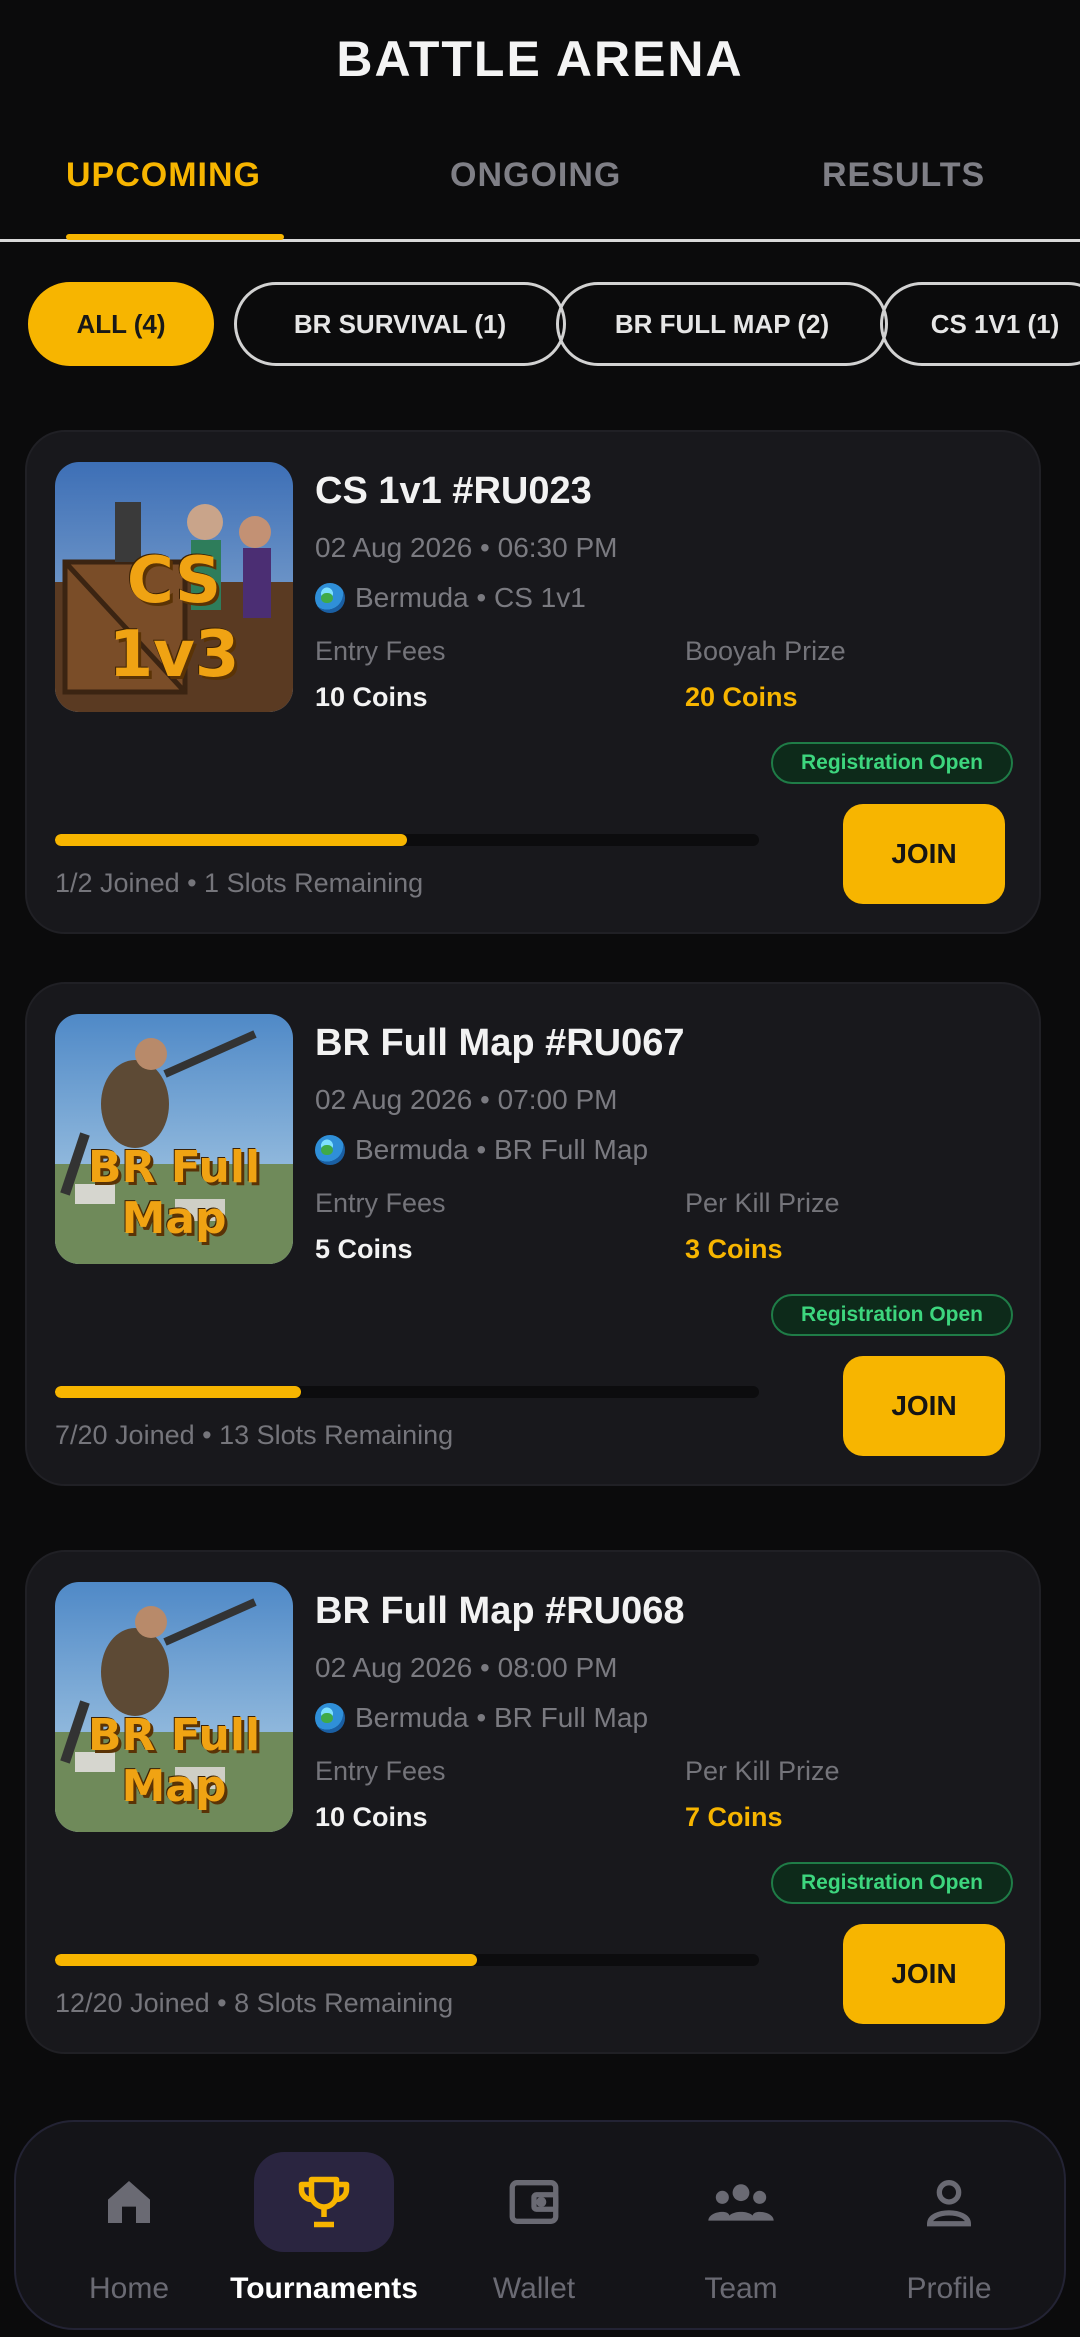 The image size is (1080, 2337). What do you see at coordinates (540, 196) in the screenshot?
I see `tab-bar: UPCOMING ONGOING RESULTS` at bounding box center [540, 196].